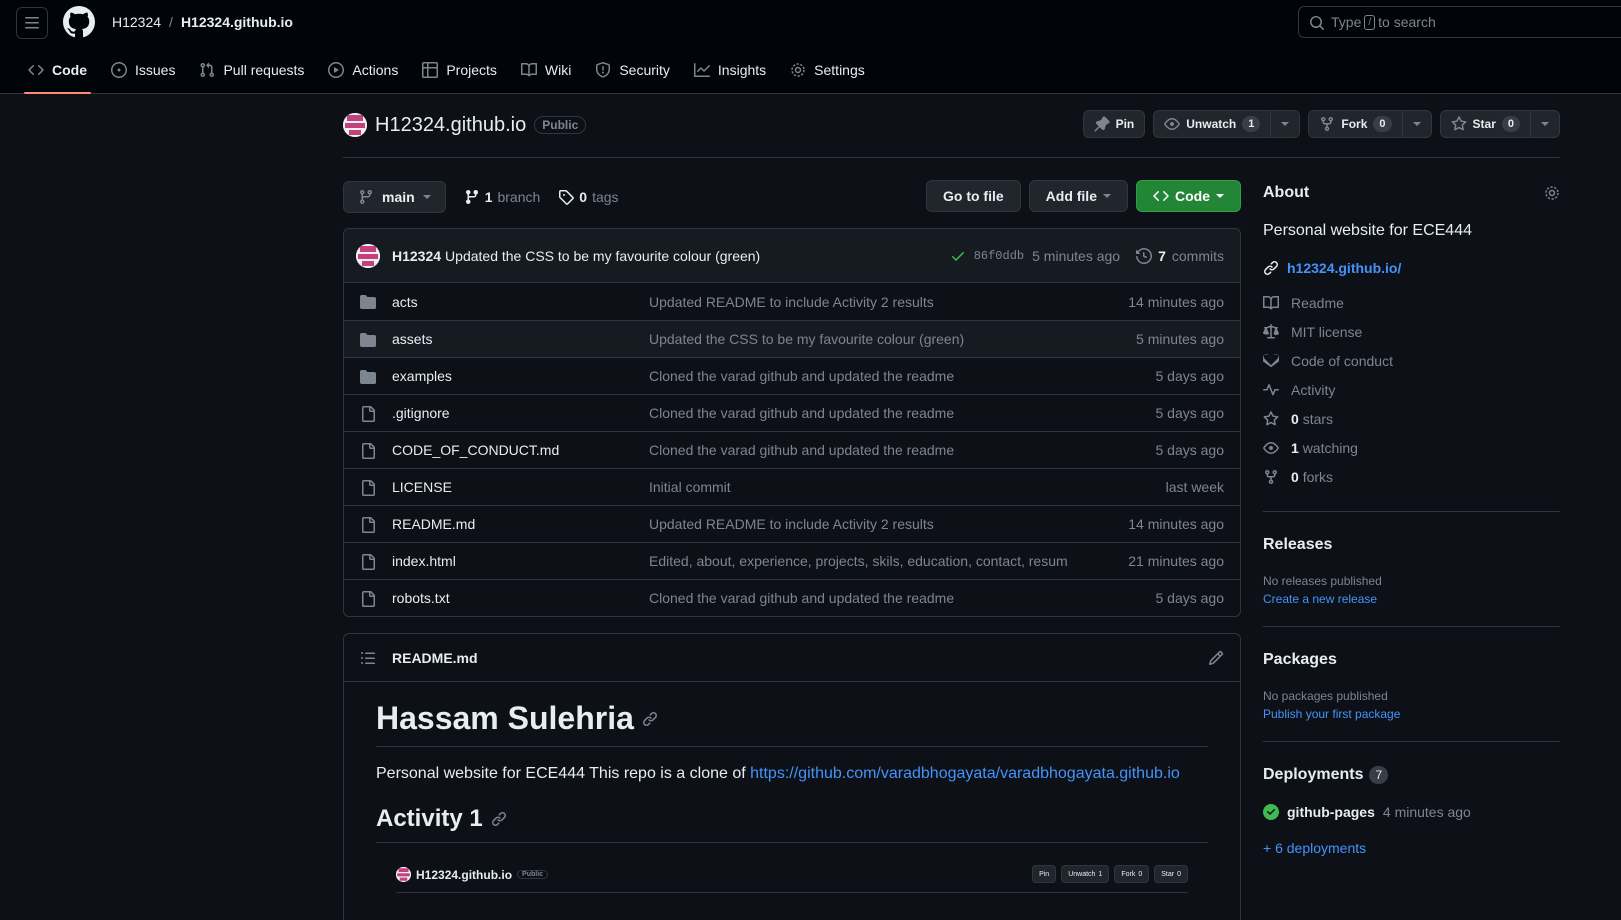 Image resolution: width=1621 pixels, height=920 pixels. I want to click on tab-security: Security, so click(632, 70).